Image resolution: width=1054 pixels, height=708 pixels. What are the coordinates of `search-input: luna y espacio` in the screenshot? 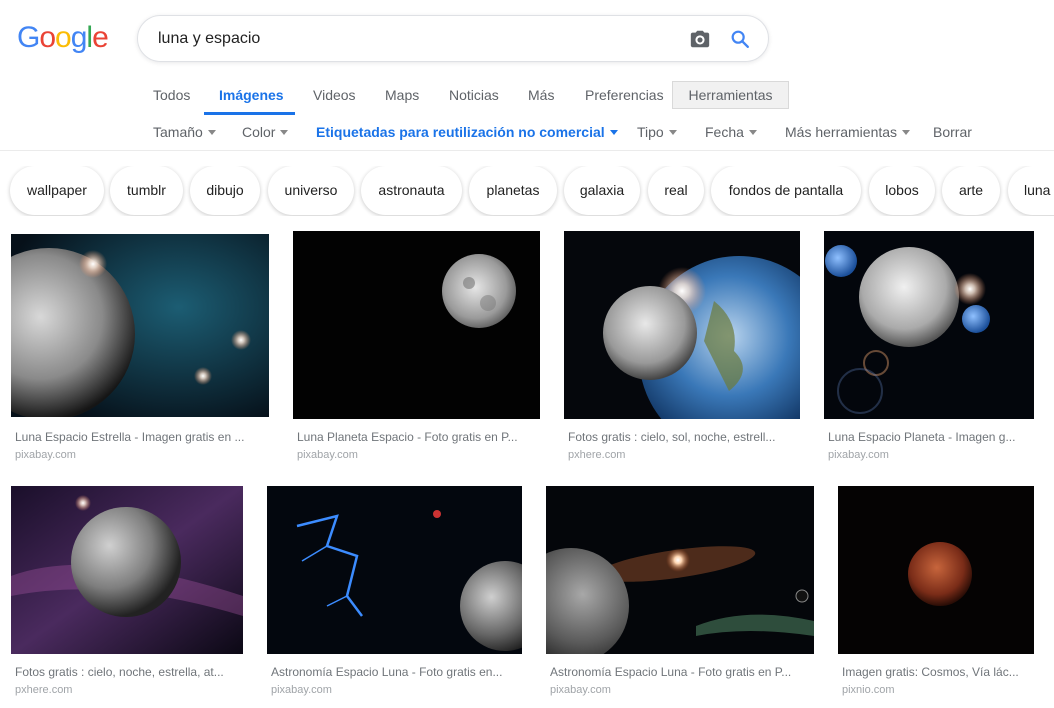 It's located at (209, 39).